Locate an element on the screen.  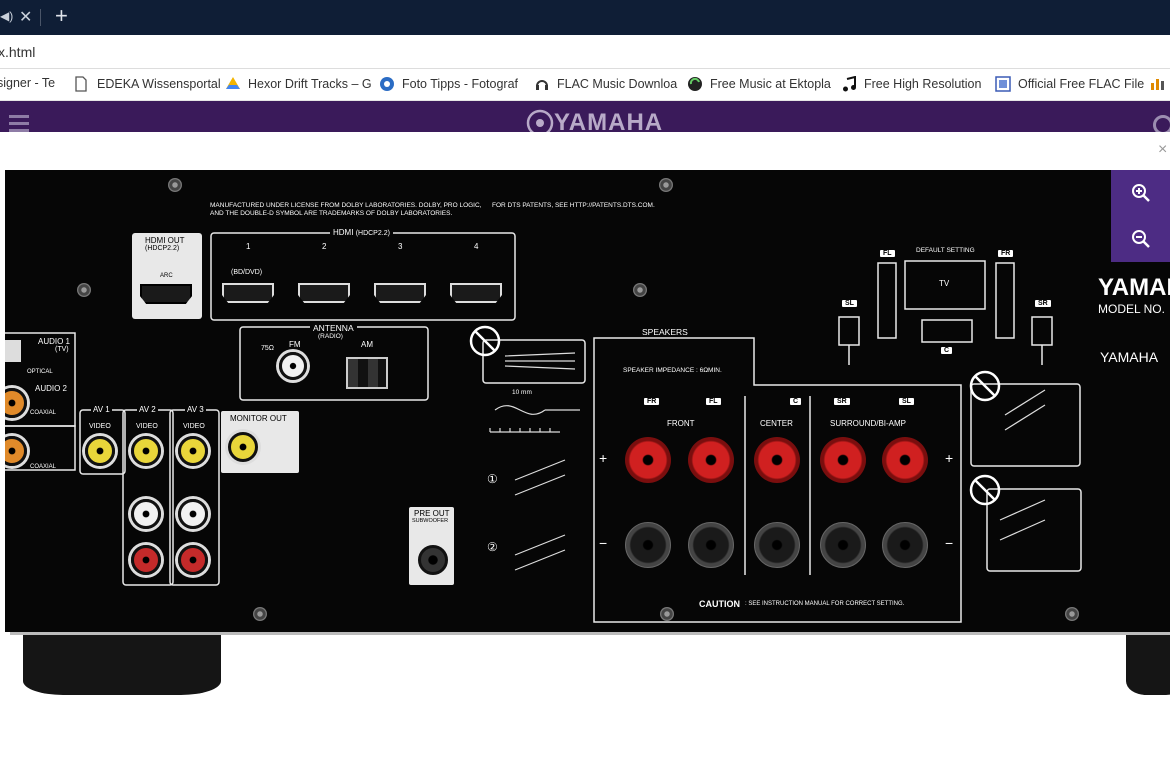
bookmark-label: Free High Resolution is located at coordinates (923, 84).